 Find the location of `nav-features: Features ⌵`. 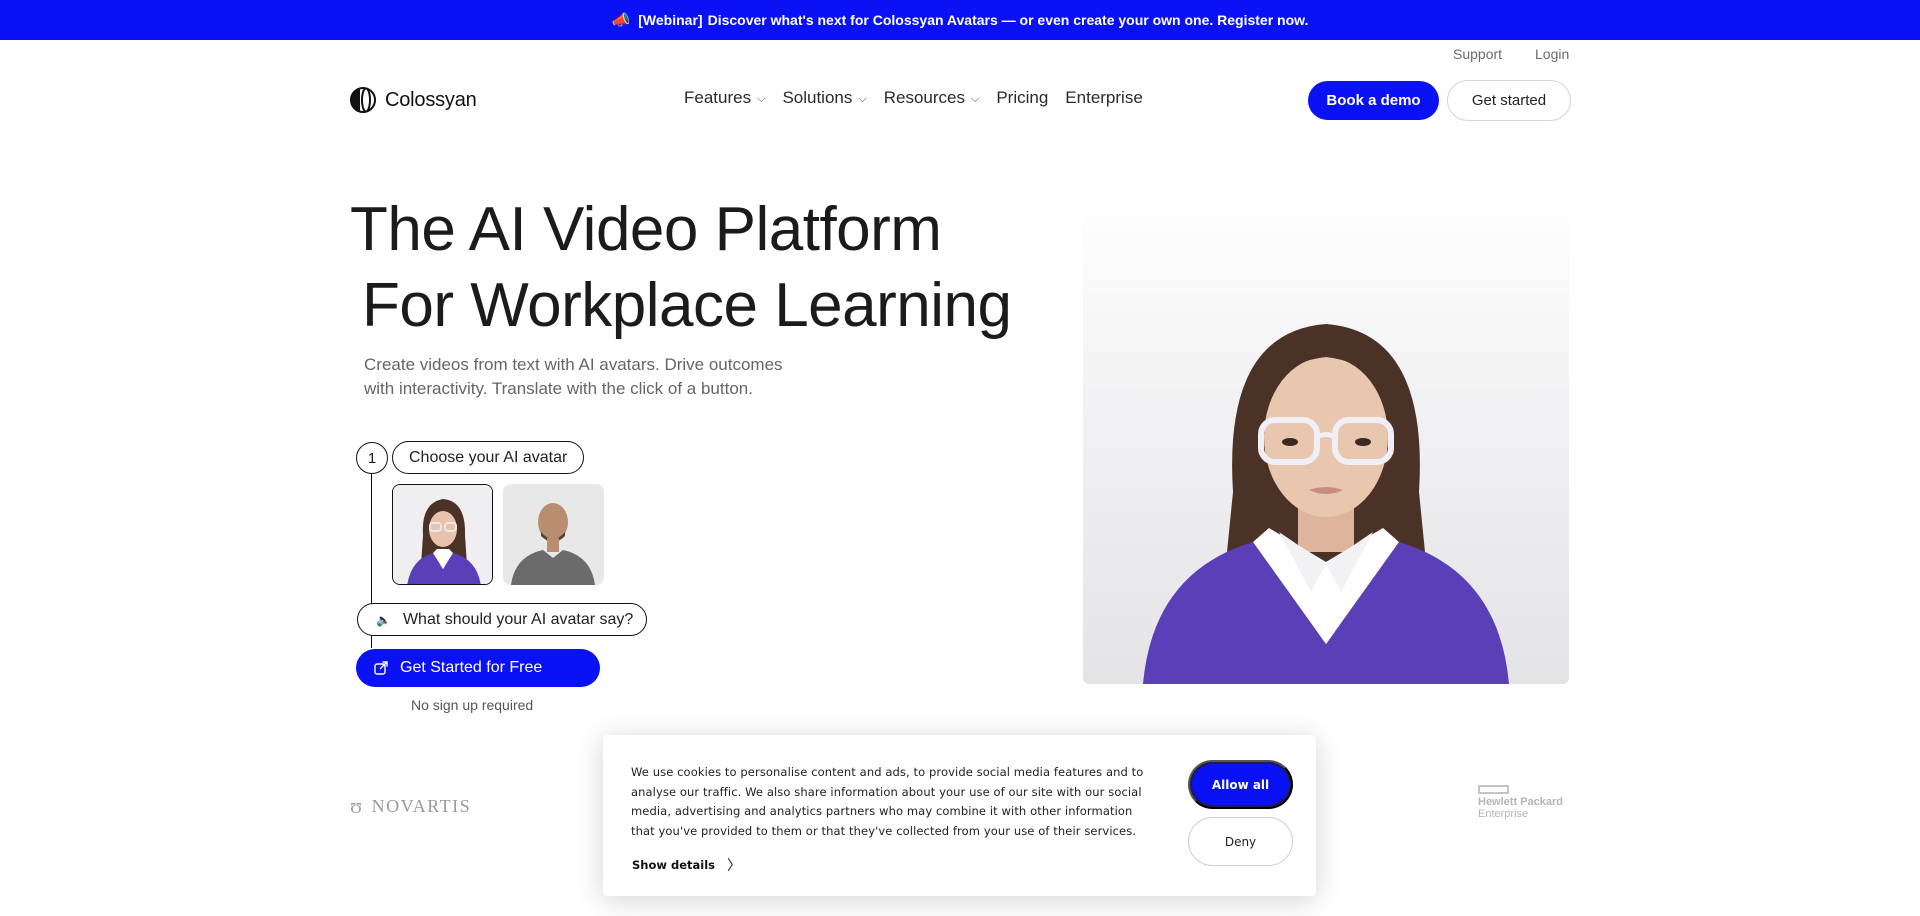

nav-features: Features ⌵ is located at coordinates (724, 98).